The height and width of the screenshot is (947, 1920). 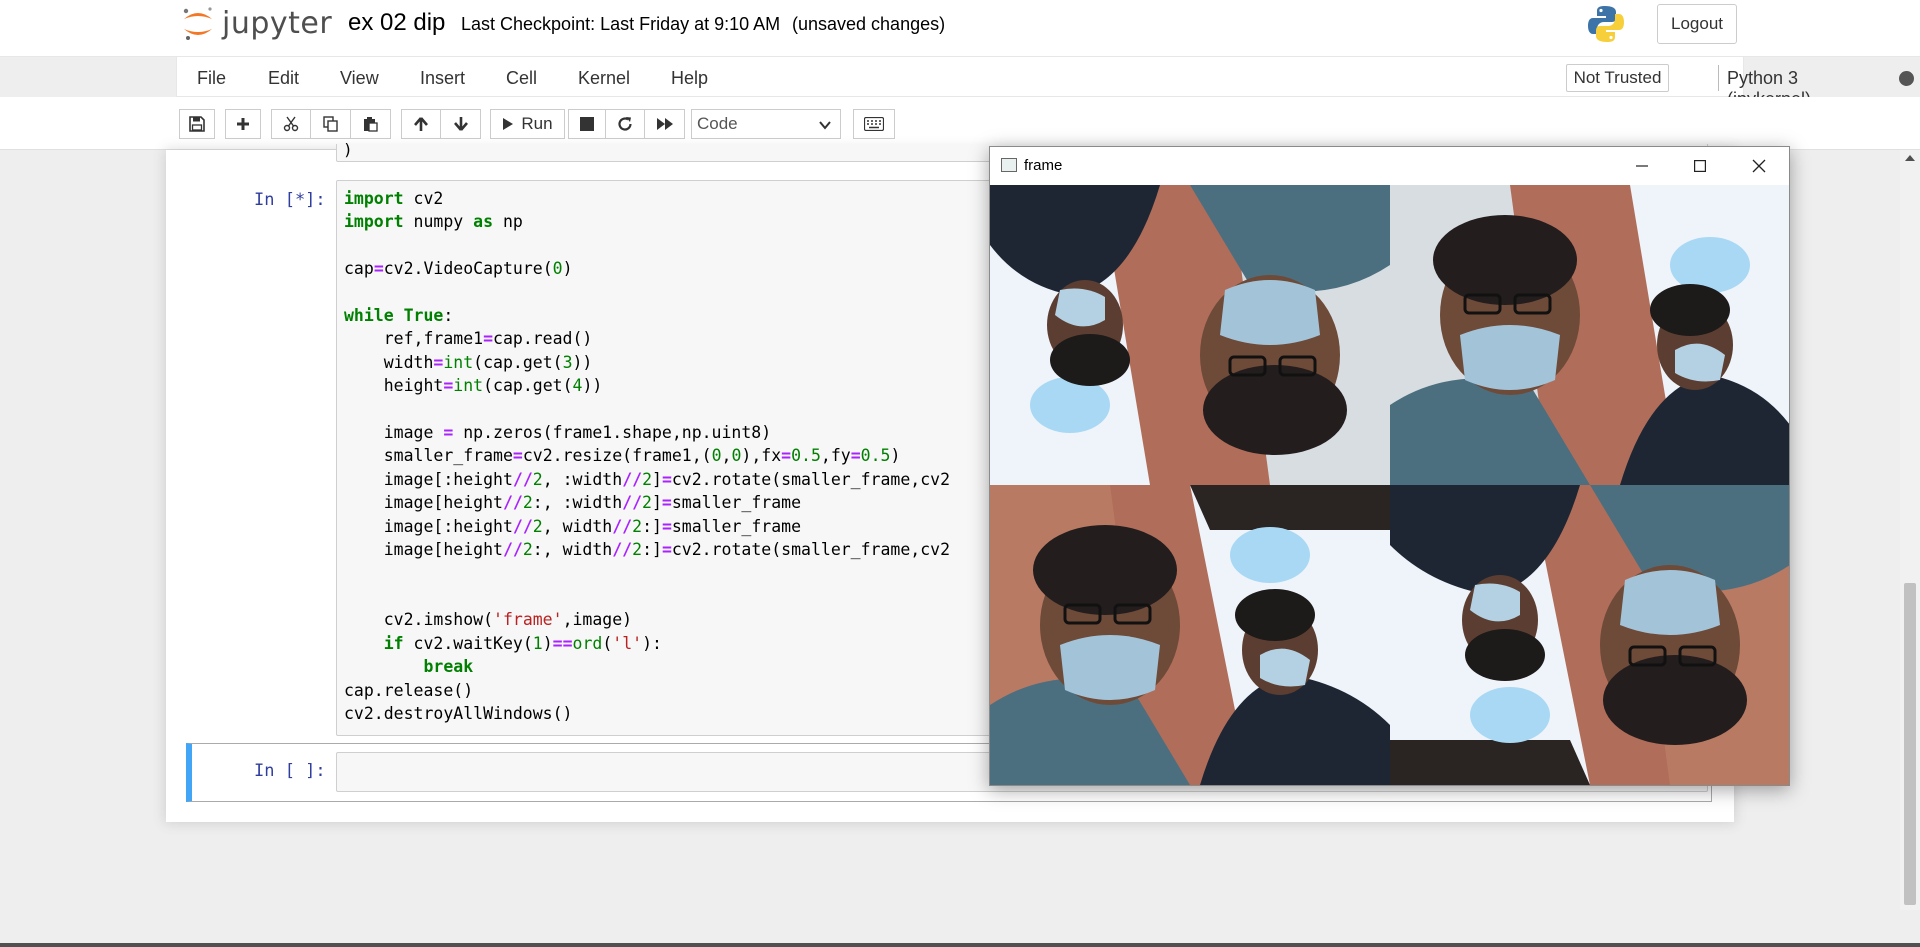 What do you see at coordinates (488, 620) in the screenshot?
I see `code-line: cv2.imshow('frame',image)` at bounding box center [488, 620].